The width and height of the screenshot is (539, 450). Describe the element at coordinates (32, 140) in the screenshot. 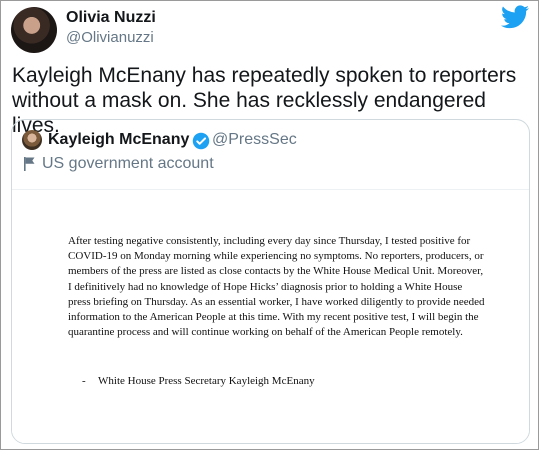

I see `quoted-avatar` at that location.